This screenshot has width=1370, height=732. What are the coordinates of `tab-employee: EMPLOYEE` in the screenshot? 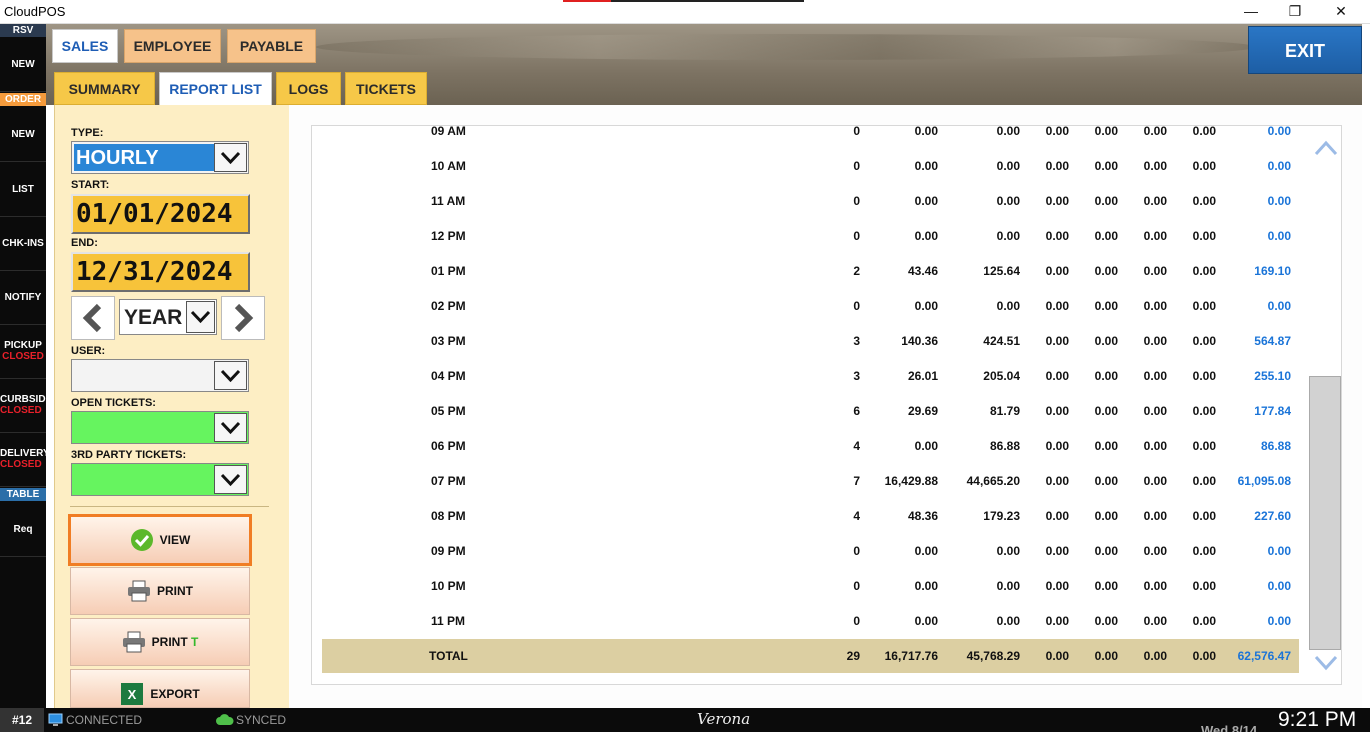 It's located at (172, 46).